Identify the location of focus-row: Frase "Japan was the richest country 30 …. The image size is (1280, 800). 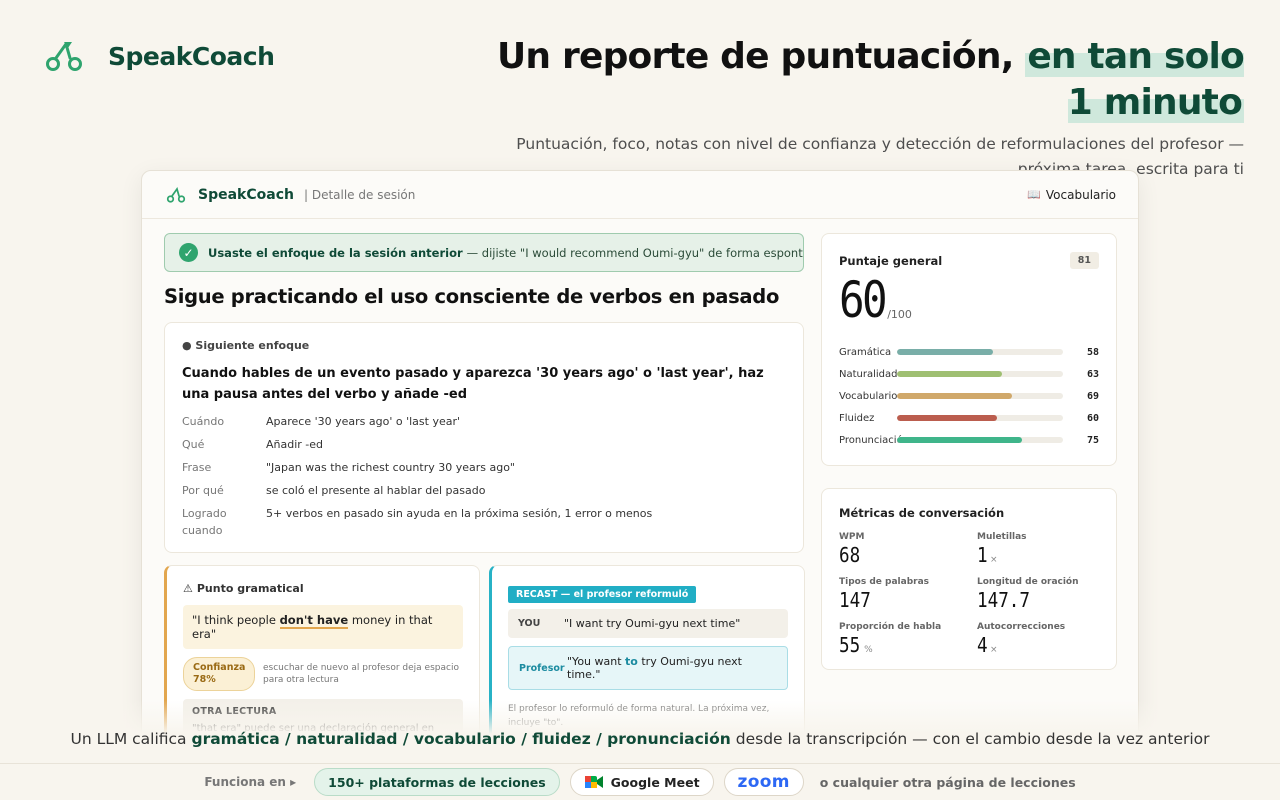
(484, 467).